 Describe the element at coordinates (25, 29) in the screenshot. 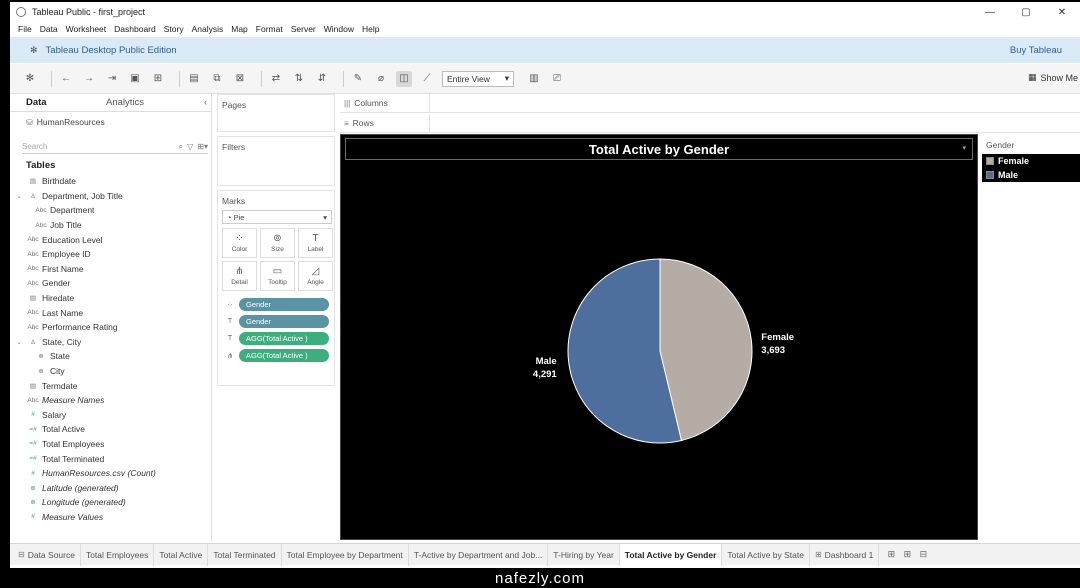

I see `menu-file: File` at that location.